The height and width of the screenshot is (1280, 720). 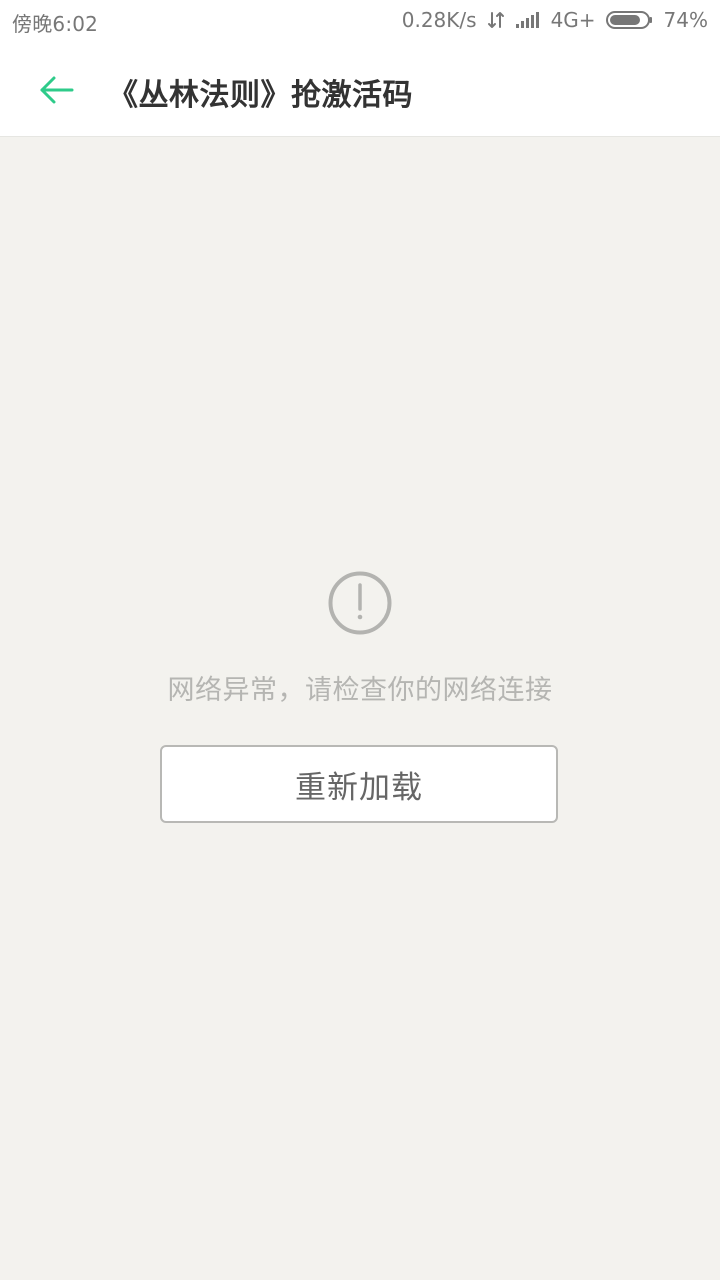 I want to click on reload-button-label: 重新加载, so click(x=359, y=787).